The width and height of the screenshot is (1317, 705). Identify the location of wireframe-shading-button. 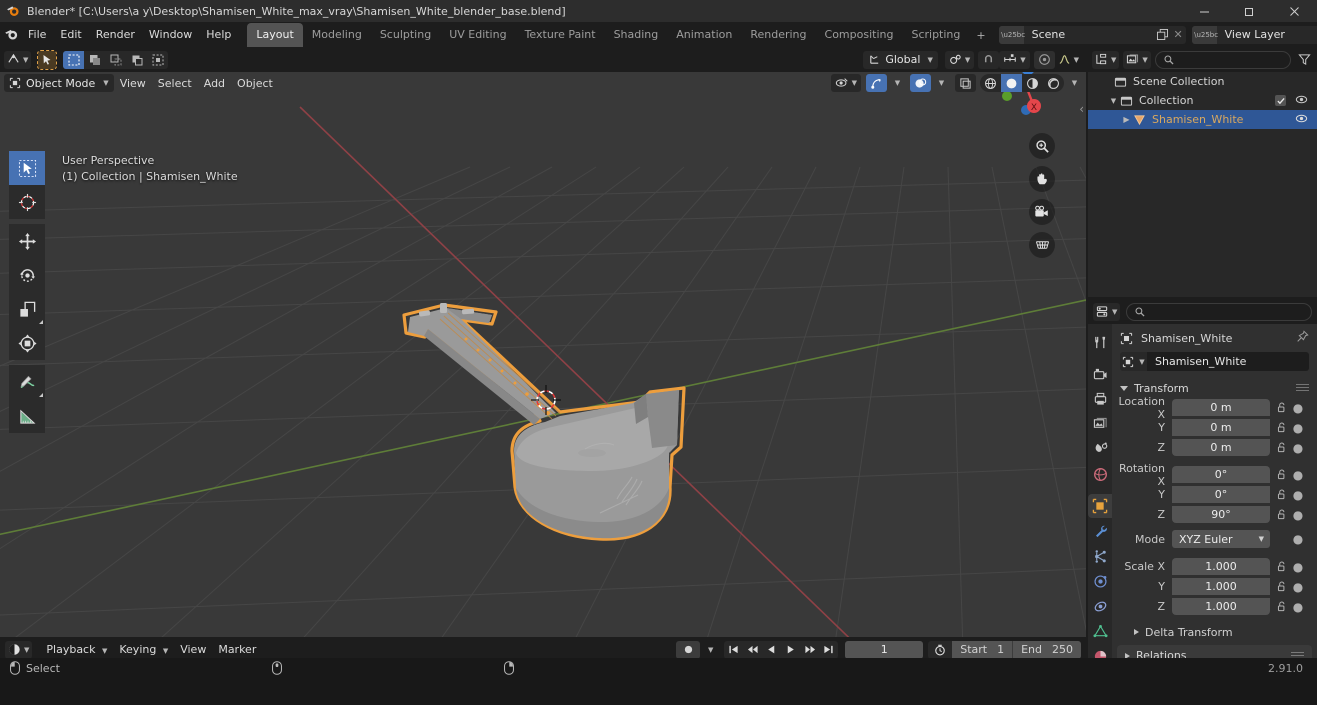
(990, 83).